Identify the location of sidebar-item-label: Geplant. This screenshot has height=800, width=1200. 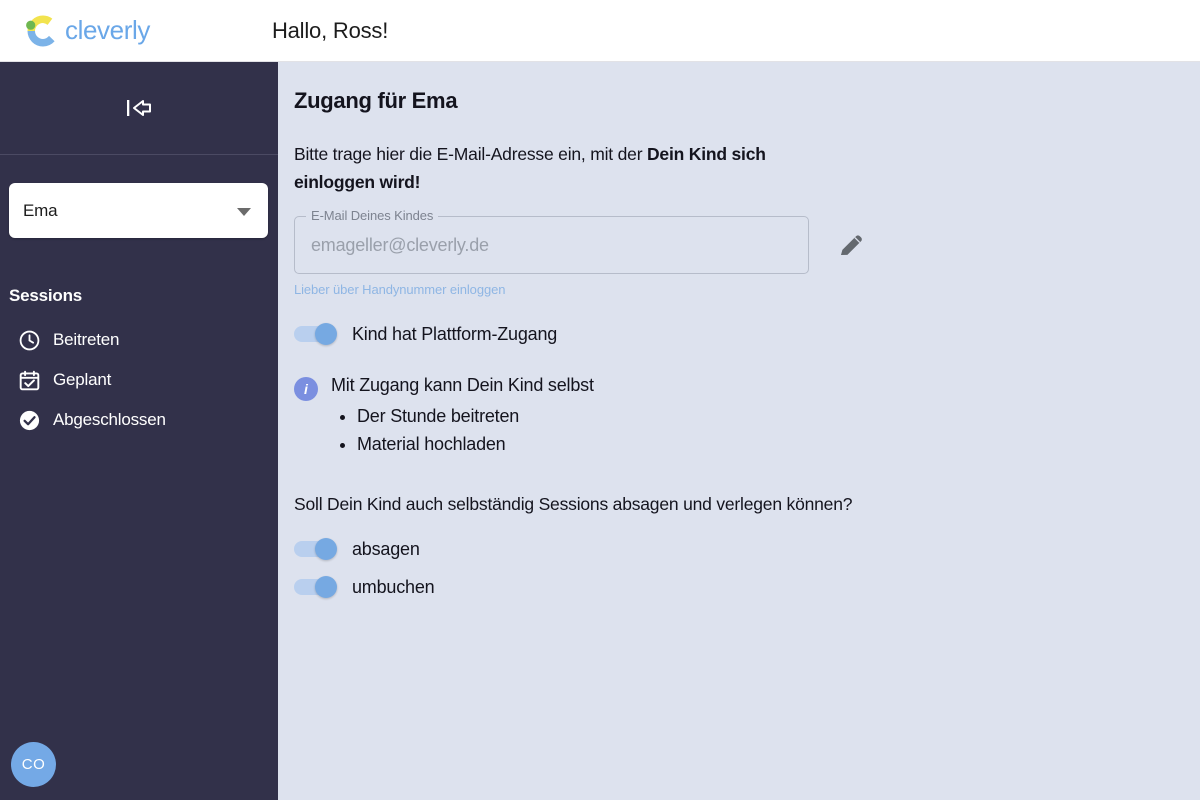
(82, 379).